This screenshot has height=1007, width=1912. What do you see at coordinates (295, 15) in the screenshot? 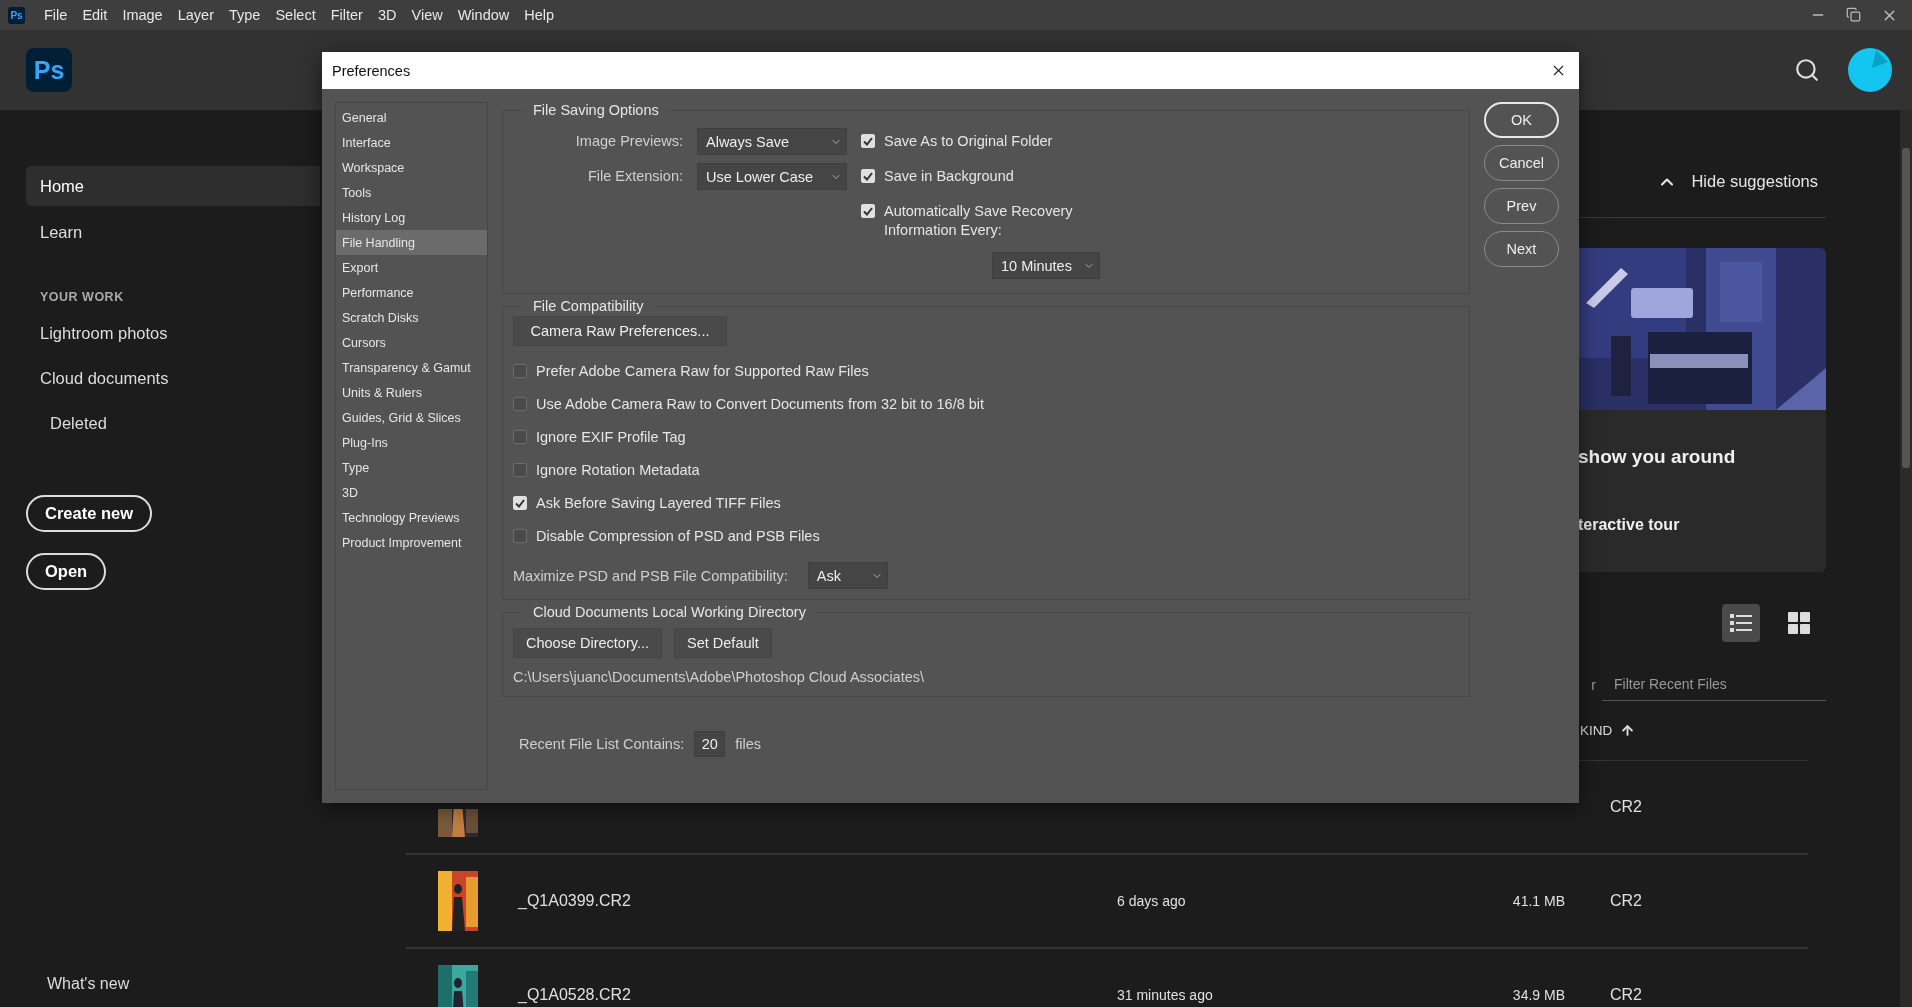
I see `menu-item: Select` at bounding box center [295, 15].